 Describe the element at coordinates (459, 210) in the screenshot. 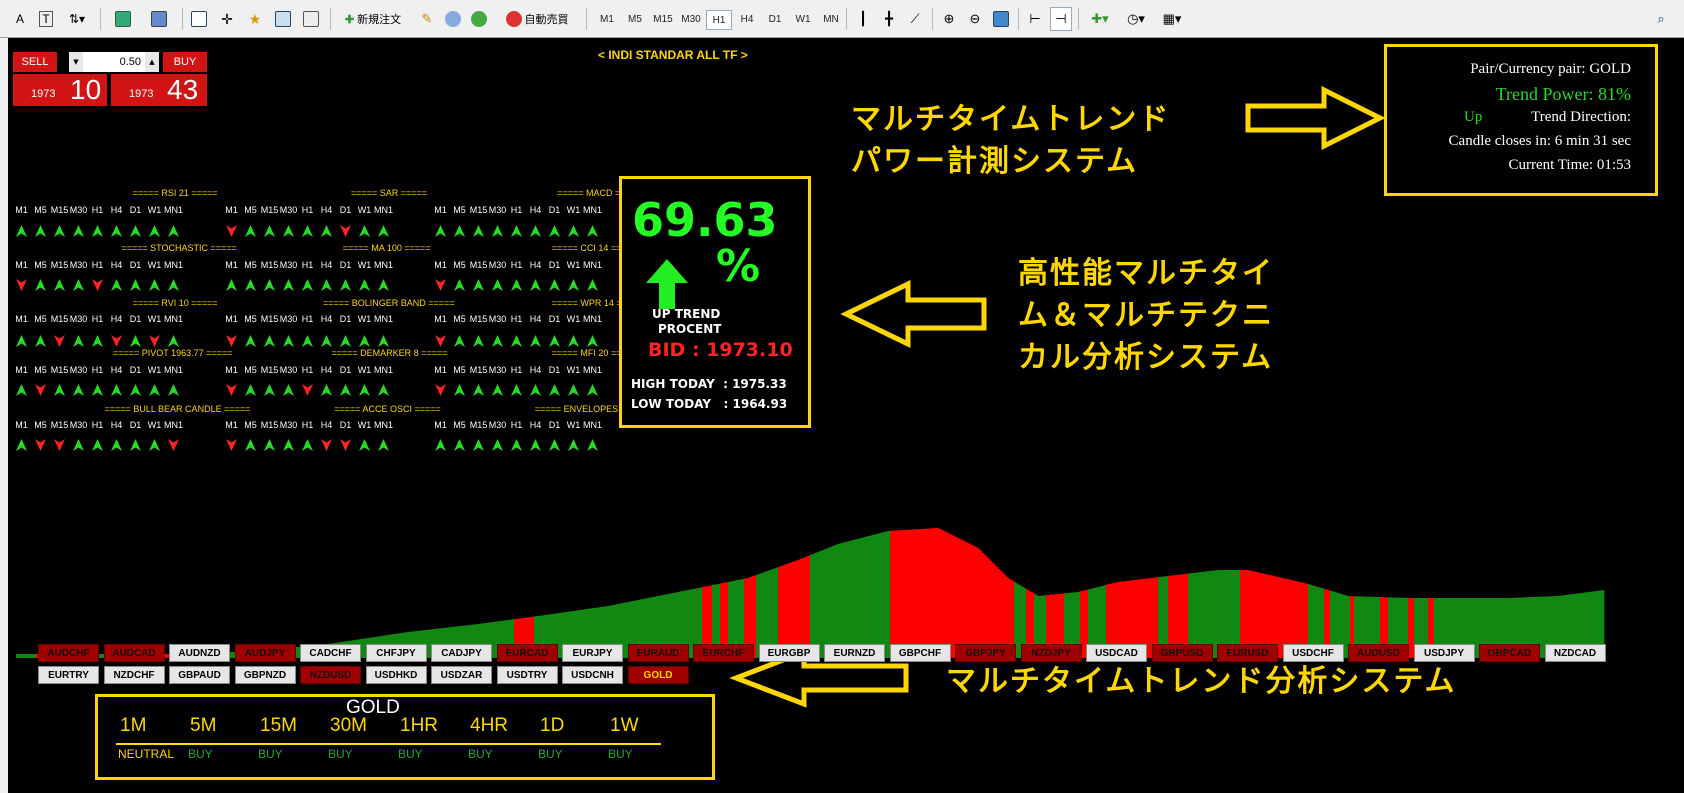

I see `timeframe-label: M5` at that location.